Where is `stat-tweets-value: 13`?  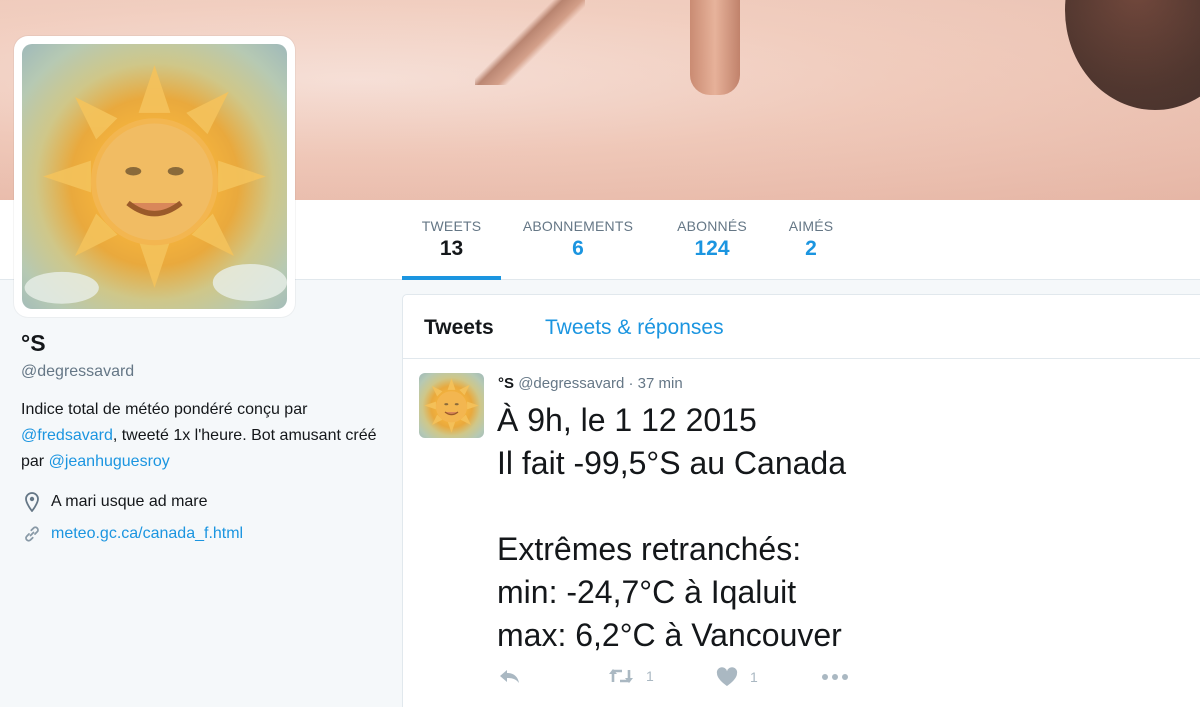 stat-tweets-value: 13 is located at coordinates (451, 248).